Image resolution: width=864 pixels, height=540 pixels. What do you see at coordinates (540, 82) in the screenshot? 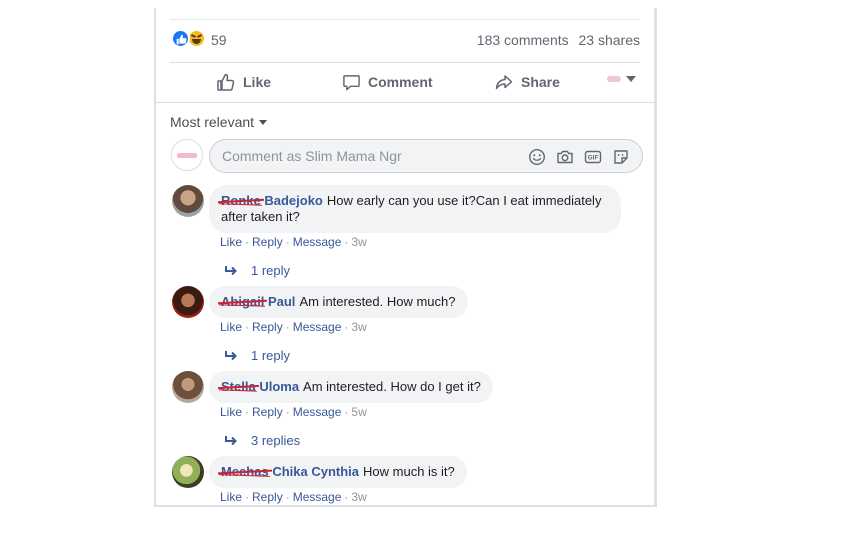
I see `share-button-label: Share` at bounding box center [540, 82].